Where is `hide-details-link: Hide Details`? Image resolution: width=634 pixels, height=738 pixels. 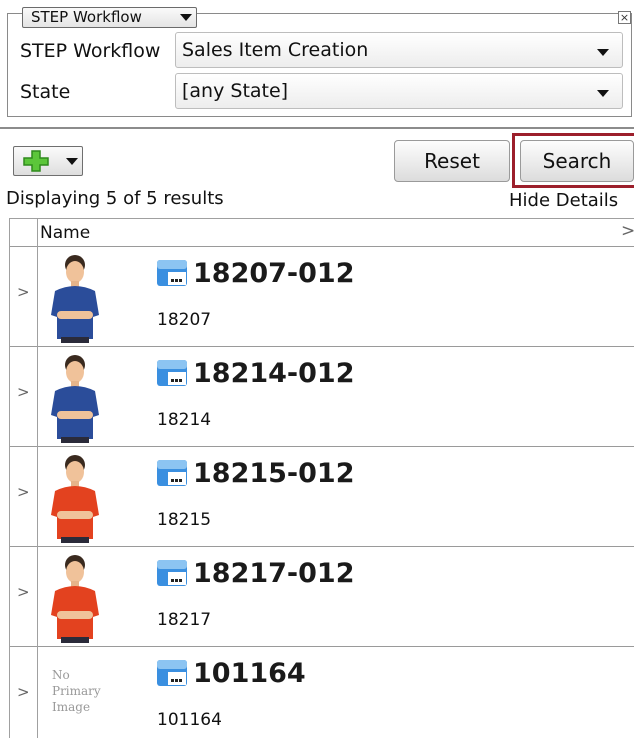 hide-details-link: Hide Details is located at coordinates (563, 201).